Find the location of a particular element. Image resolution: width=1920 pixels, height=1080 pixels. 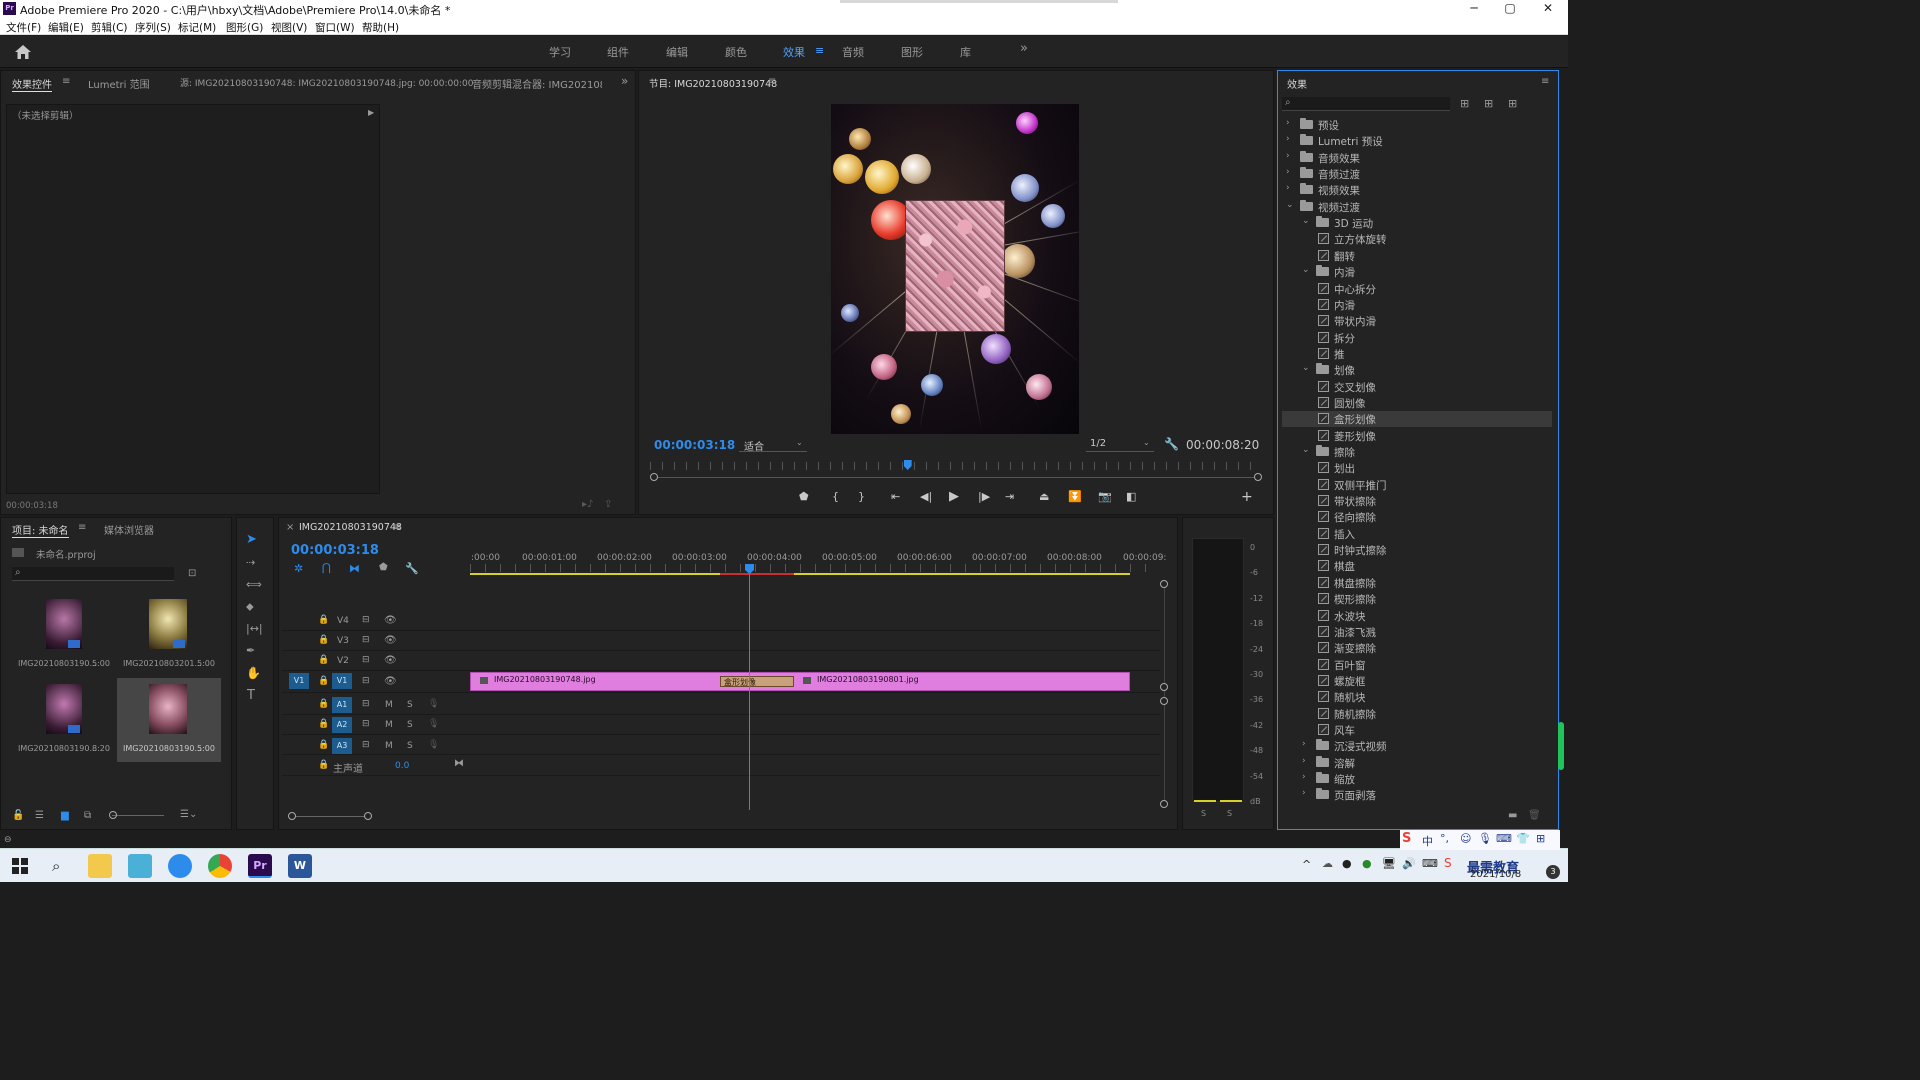

zoom-handle-left is located at coordinates (654, 477).